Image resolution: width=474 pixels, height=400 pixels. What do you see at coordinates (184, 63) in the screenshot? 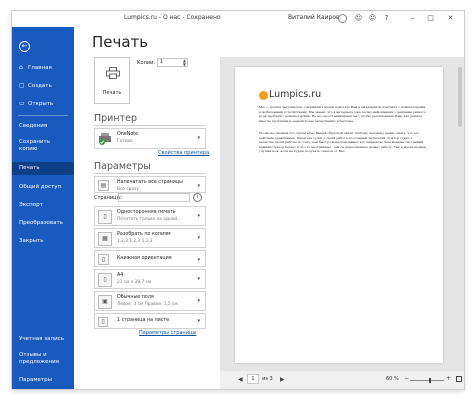
I see `spinner-arrows-icon: ▲ ▼` at bounding box center [184, 63].